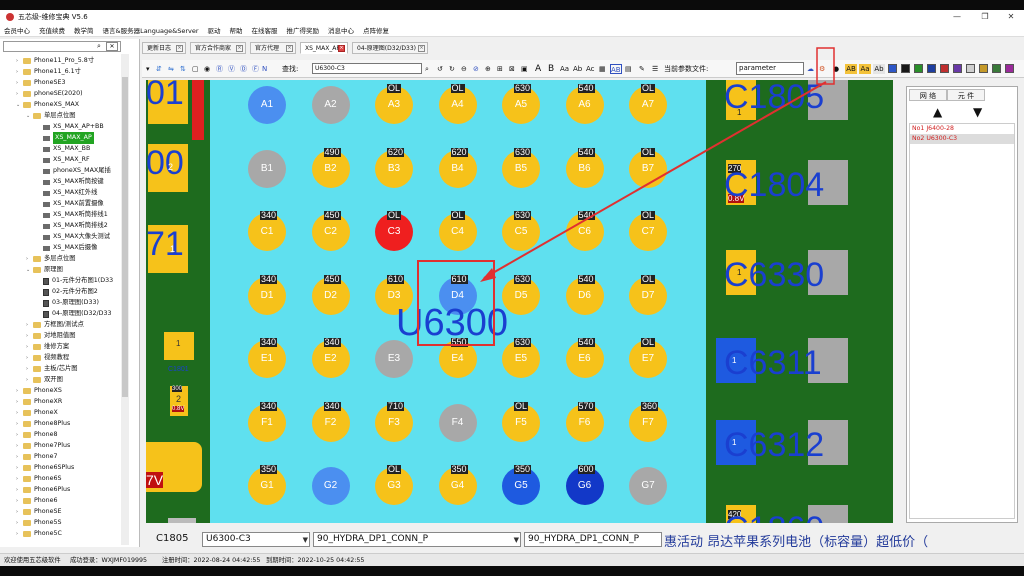  Describe the element at coordinates (521, 485) in the screenshot. I see `bga-ball: G5 350` at that location.